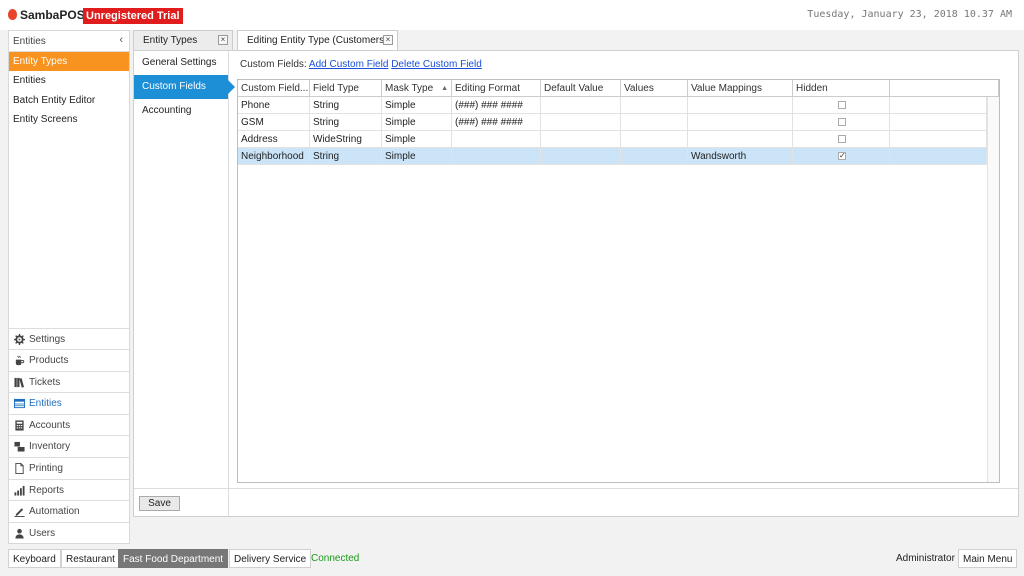 The image size is (1024, 576). I want to click on module-accounts: Accounts, so click(69, 424).